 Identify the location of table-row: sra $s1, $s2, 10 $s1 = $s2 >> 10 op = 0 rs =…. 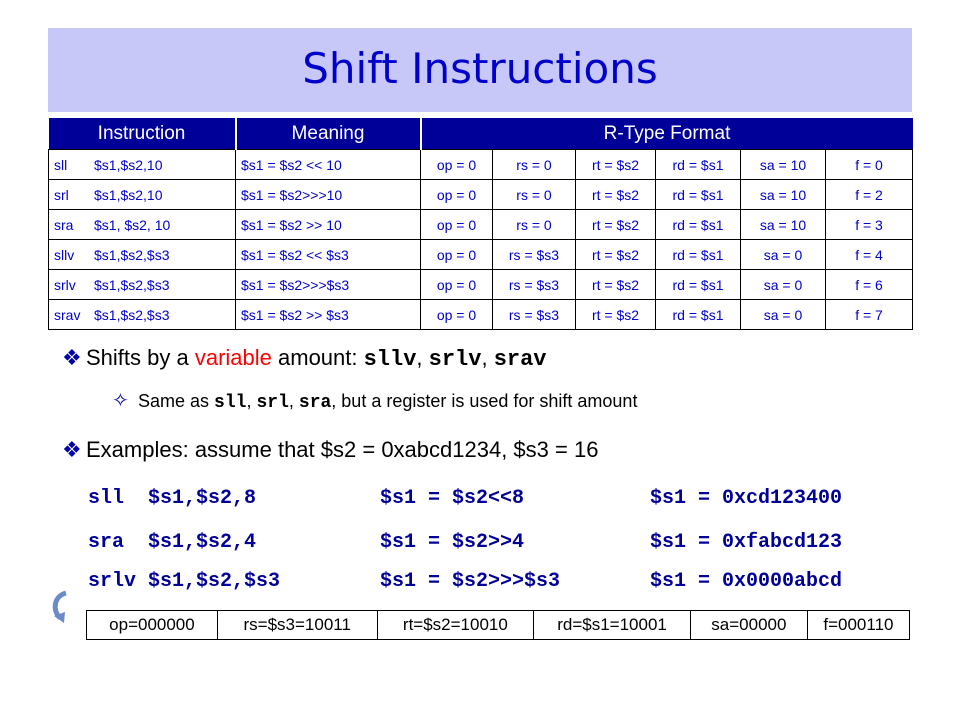
(481, 224).